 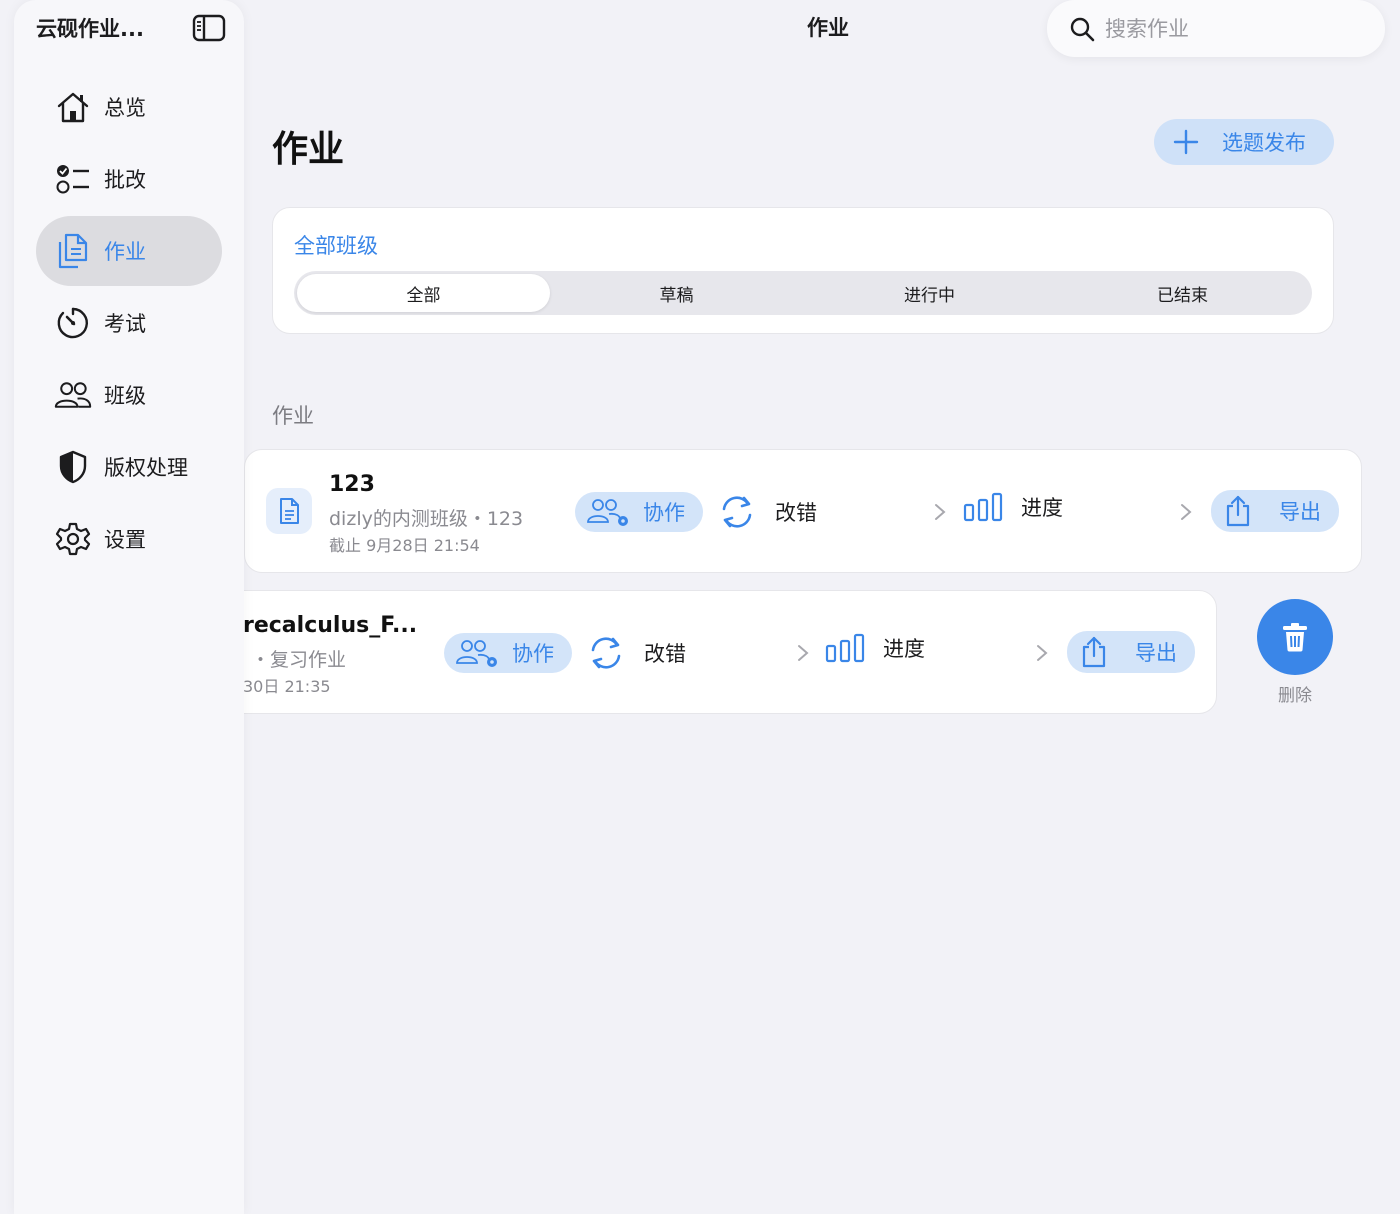 What do you see at coordinates (125, 252) in the screenshot?
I see `sidebar-item-label: 作业` at bounding box center [125, 252].